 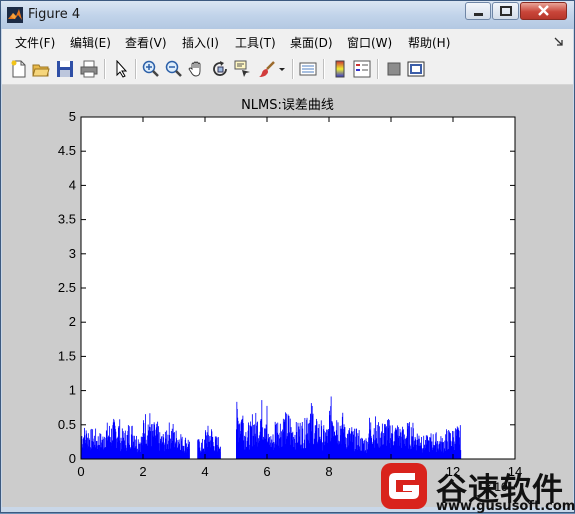 What do you see at coordinates (90, 42) in the screenshot?
I see `menu-edit: 编辑(E)` at bounding box center [90, 42].